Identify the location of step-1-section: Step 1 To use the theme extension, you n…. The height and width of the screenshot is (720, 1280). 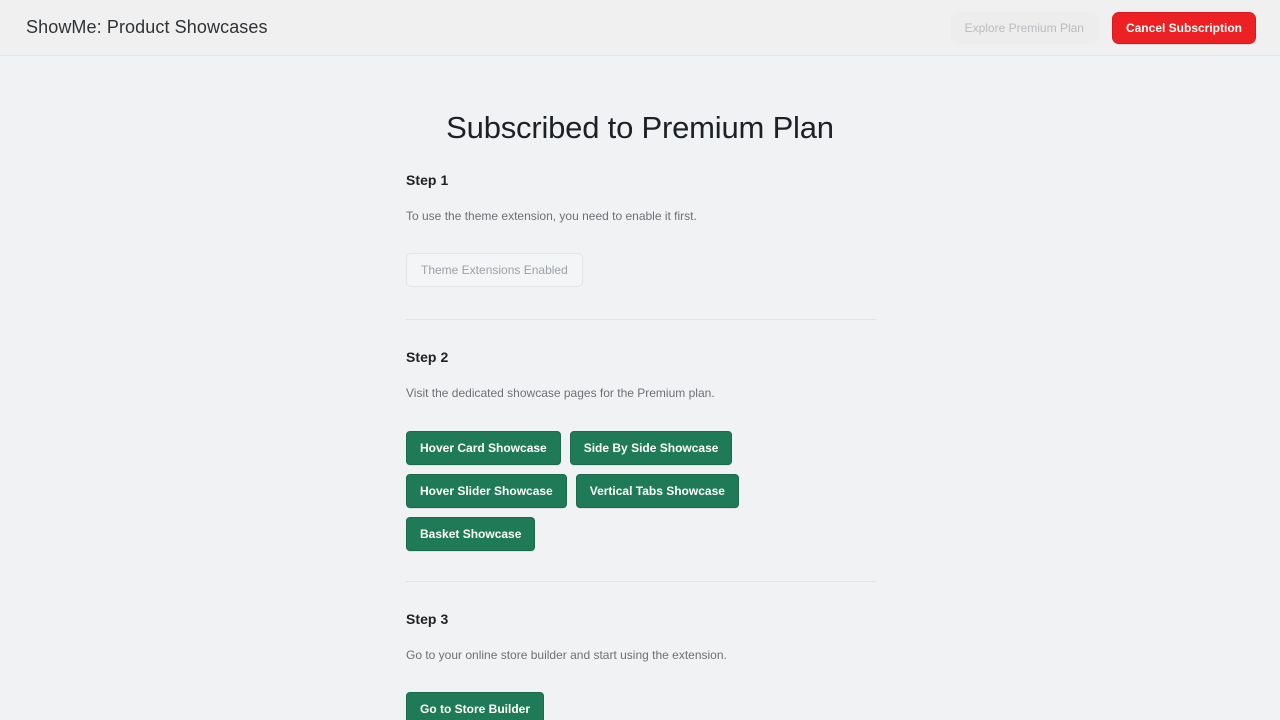
(641, 229).